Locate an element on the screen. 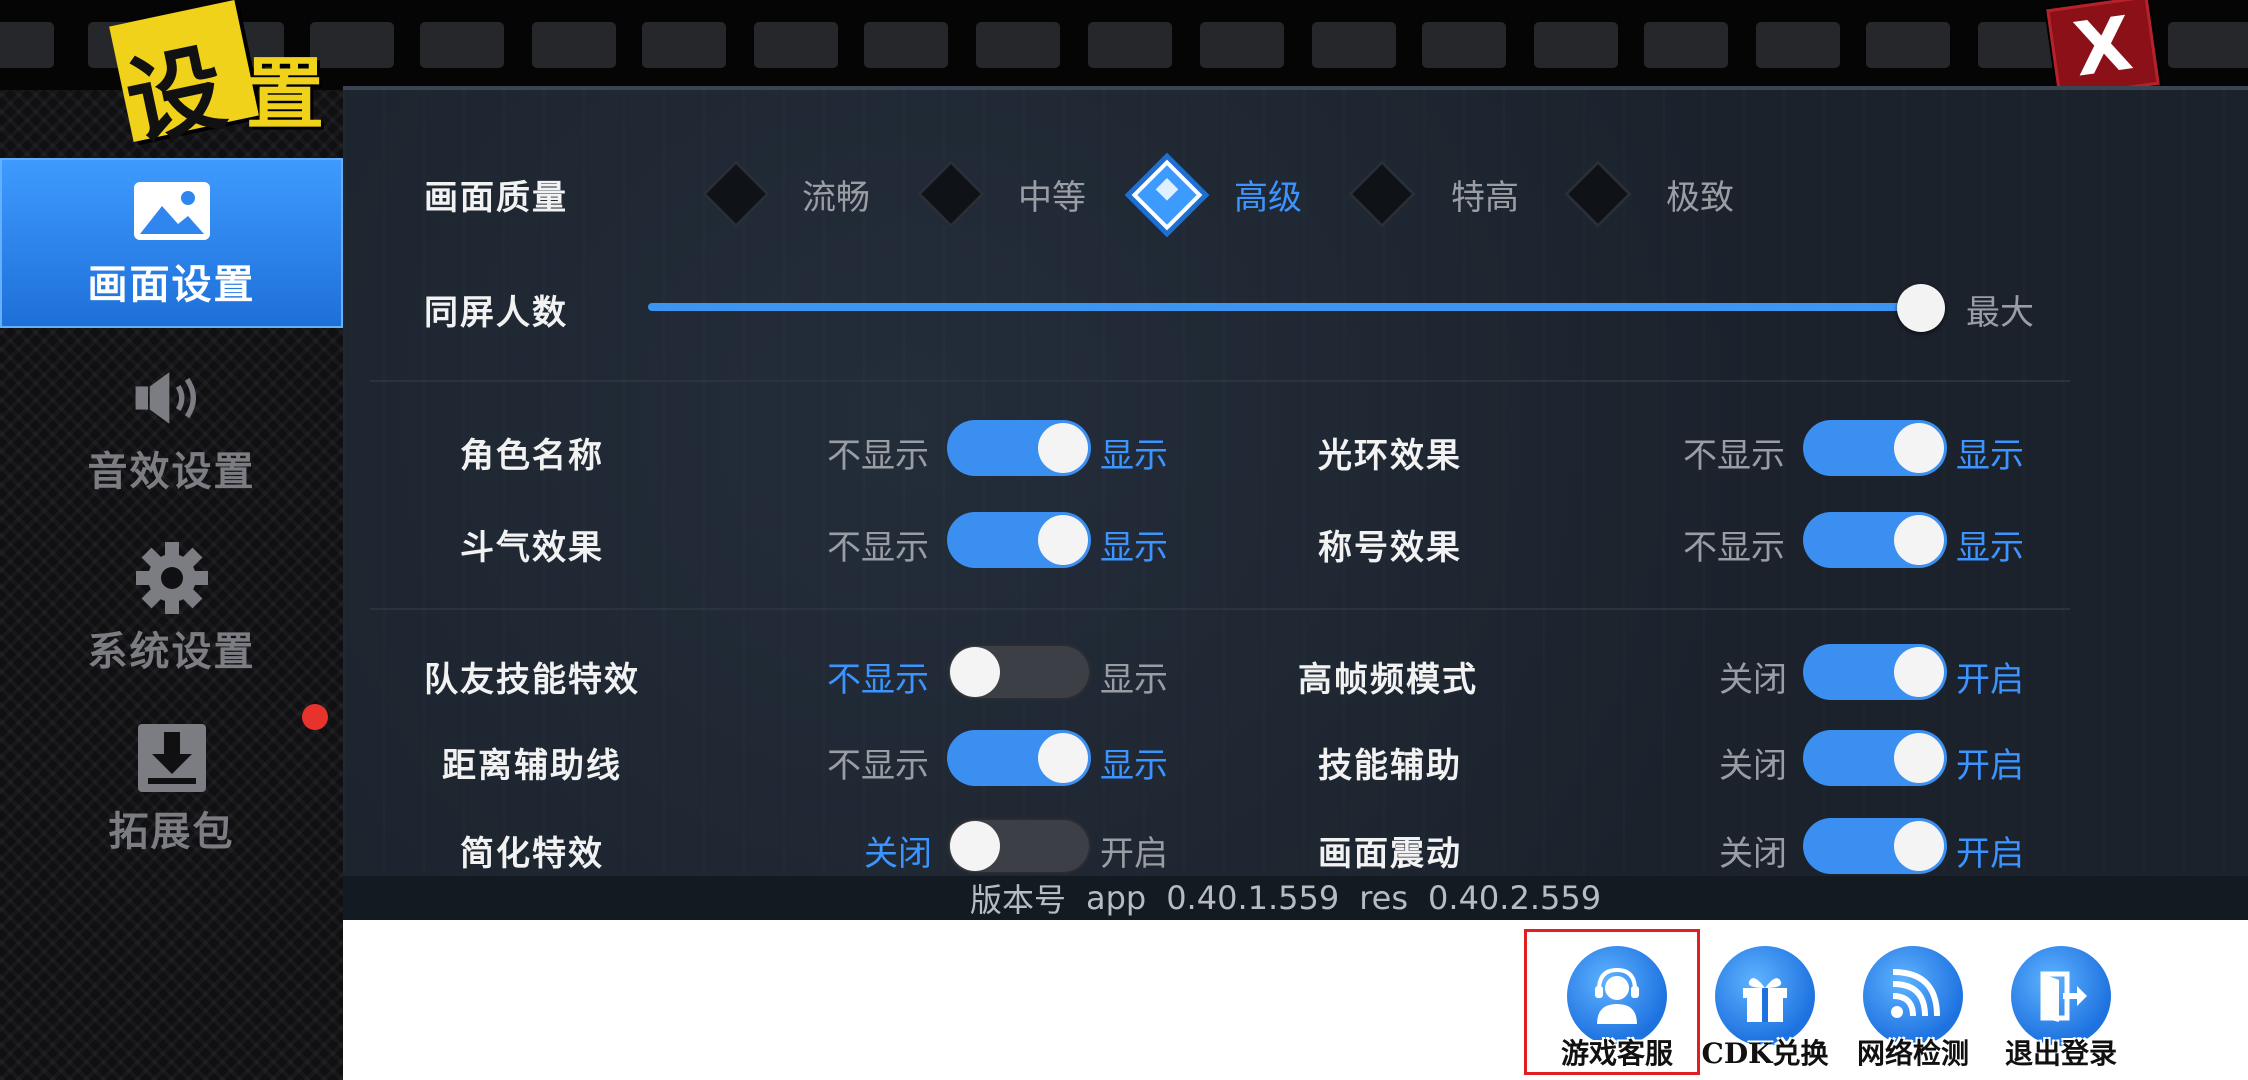  toggle-label: 距离辅助线 is located at coordinates (532, 766).